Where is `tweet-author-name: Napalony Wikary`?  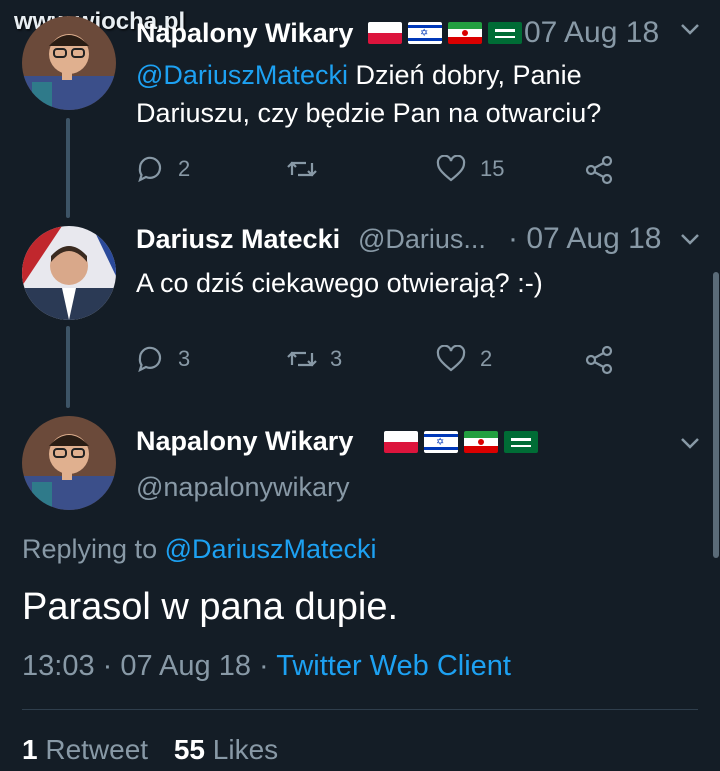
tweet-author-name: Napalony Wikary is located at coordinates (244, 33).